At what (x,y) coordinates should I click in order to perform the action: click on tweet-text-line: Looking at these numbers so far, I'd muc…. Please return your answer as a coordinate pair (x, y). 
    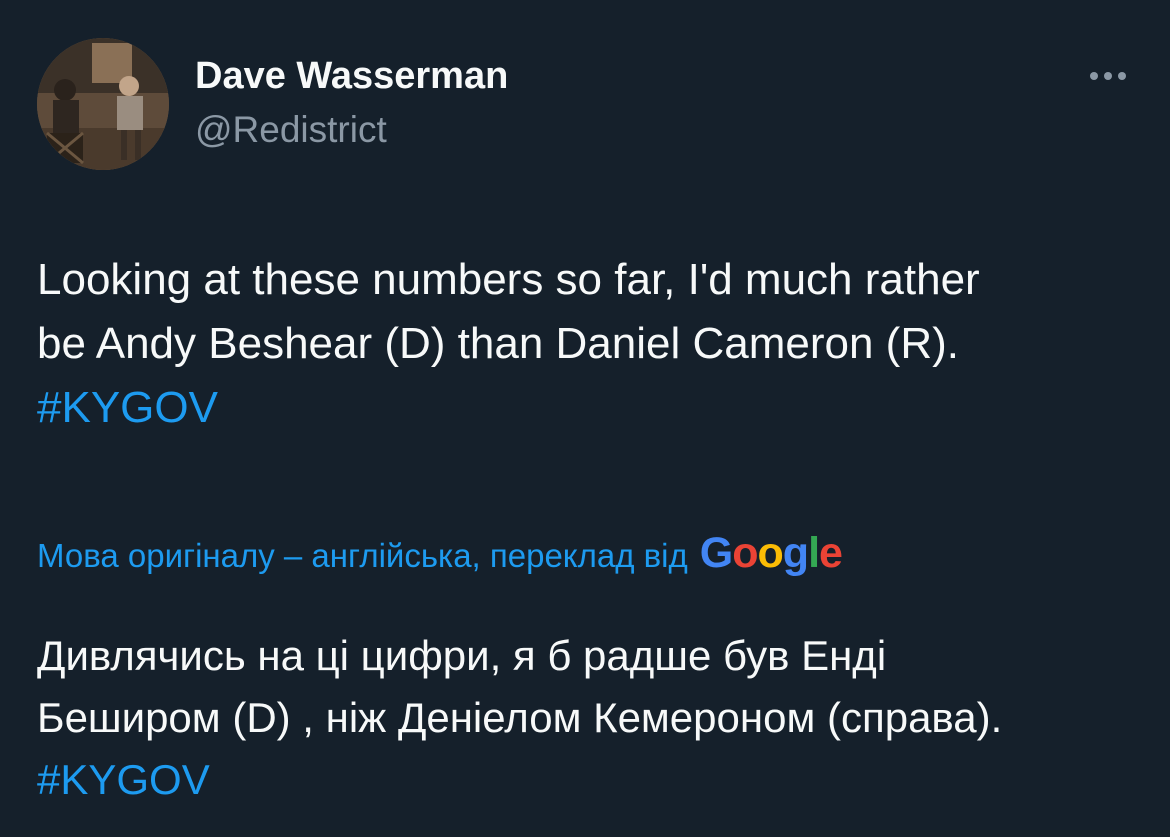
    Looking at the image, I should click on (508, 279).